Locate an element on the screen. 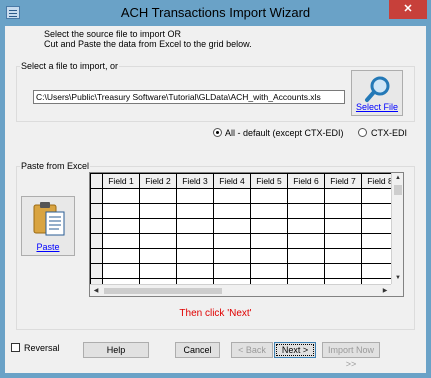 The width and height of the screenshot is (431, 378). paste-label: Paste is located at coordinates (48, 247).